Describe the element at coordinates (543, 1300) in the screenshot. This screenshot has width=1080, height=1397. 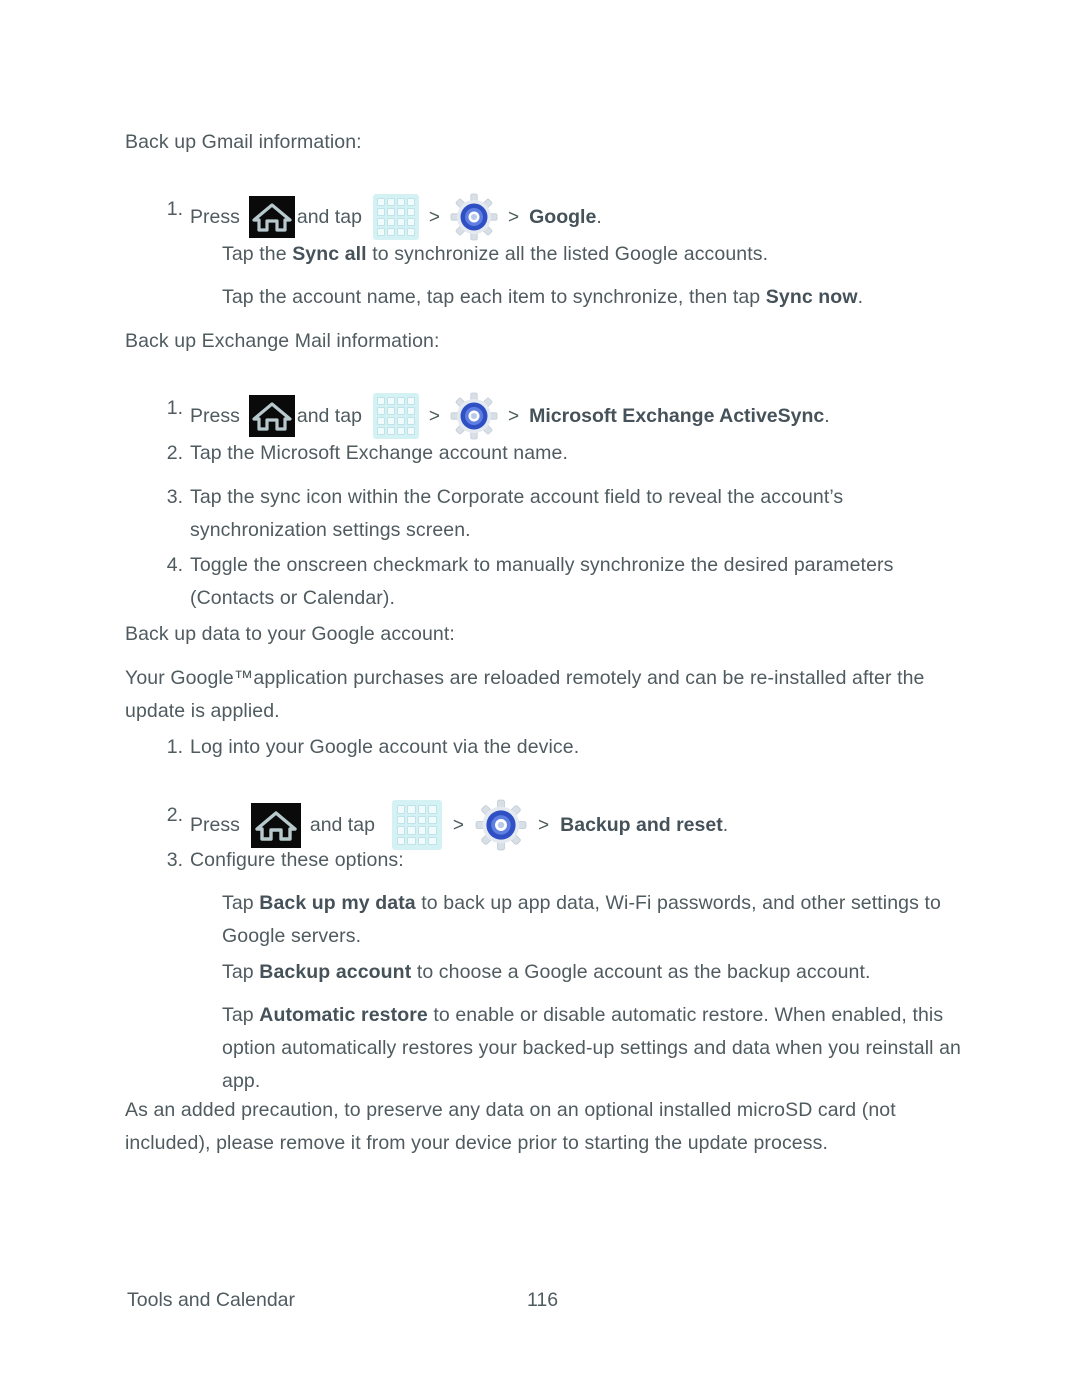
I see `footer-page-number: 116` at that location.